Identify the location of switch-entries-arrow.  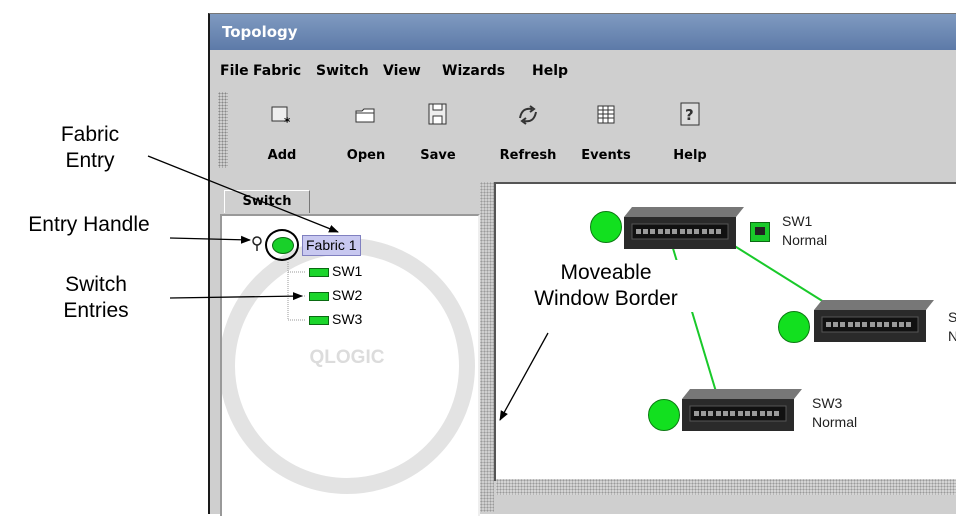
(236, 296).